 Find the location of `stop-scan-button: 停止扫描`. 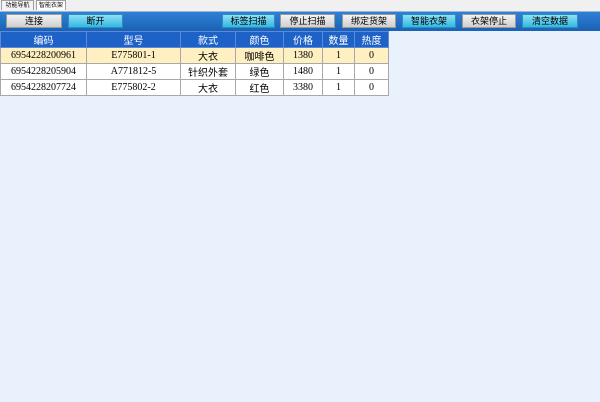

stop-scan-button: 停止扫描 is located at coordinates (307, 21).